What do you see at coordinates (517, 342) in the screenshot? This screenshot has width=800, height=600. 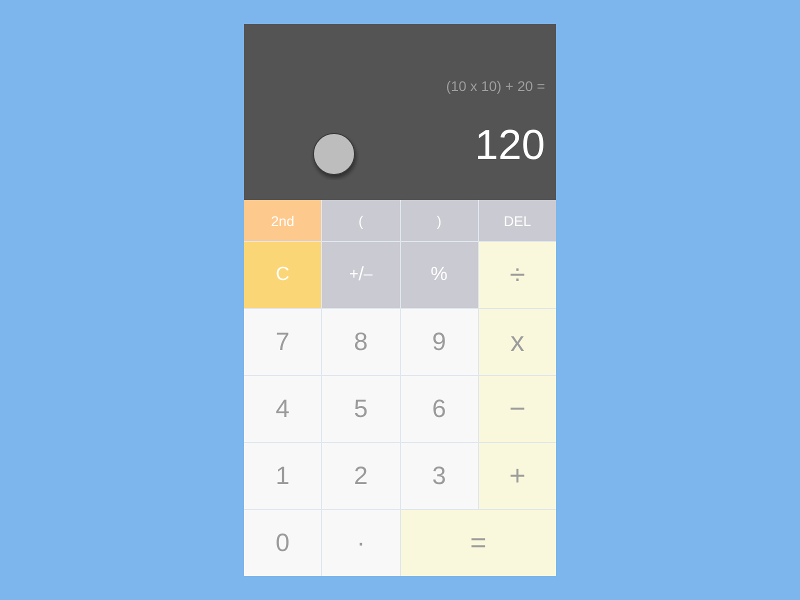 I see `operator-key: x` at bounding box center [517, 342].